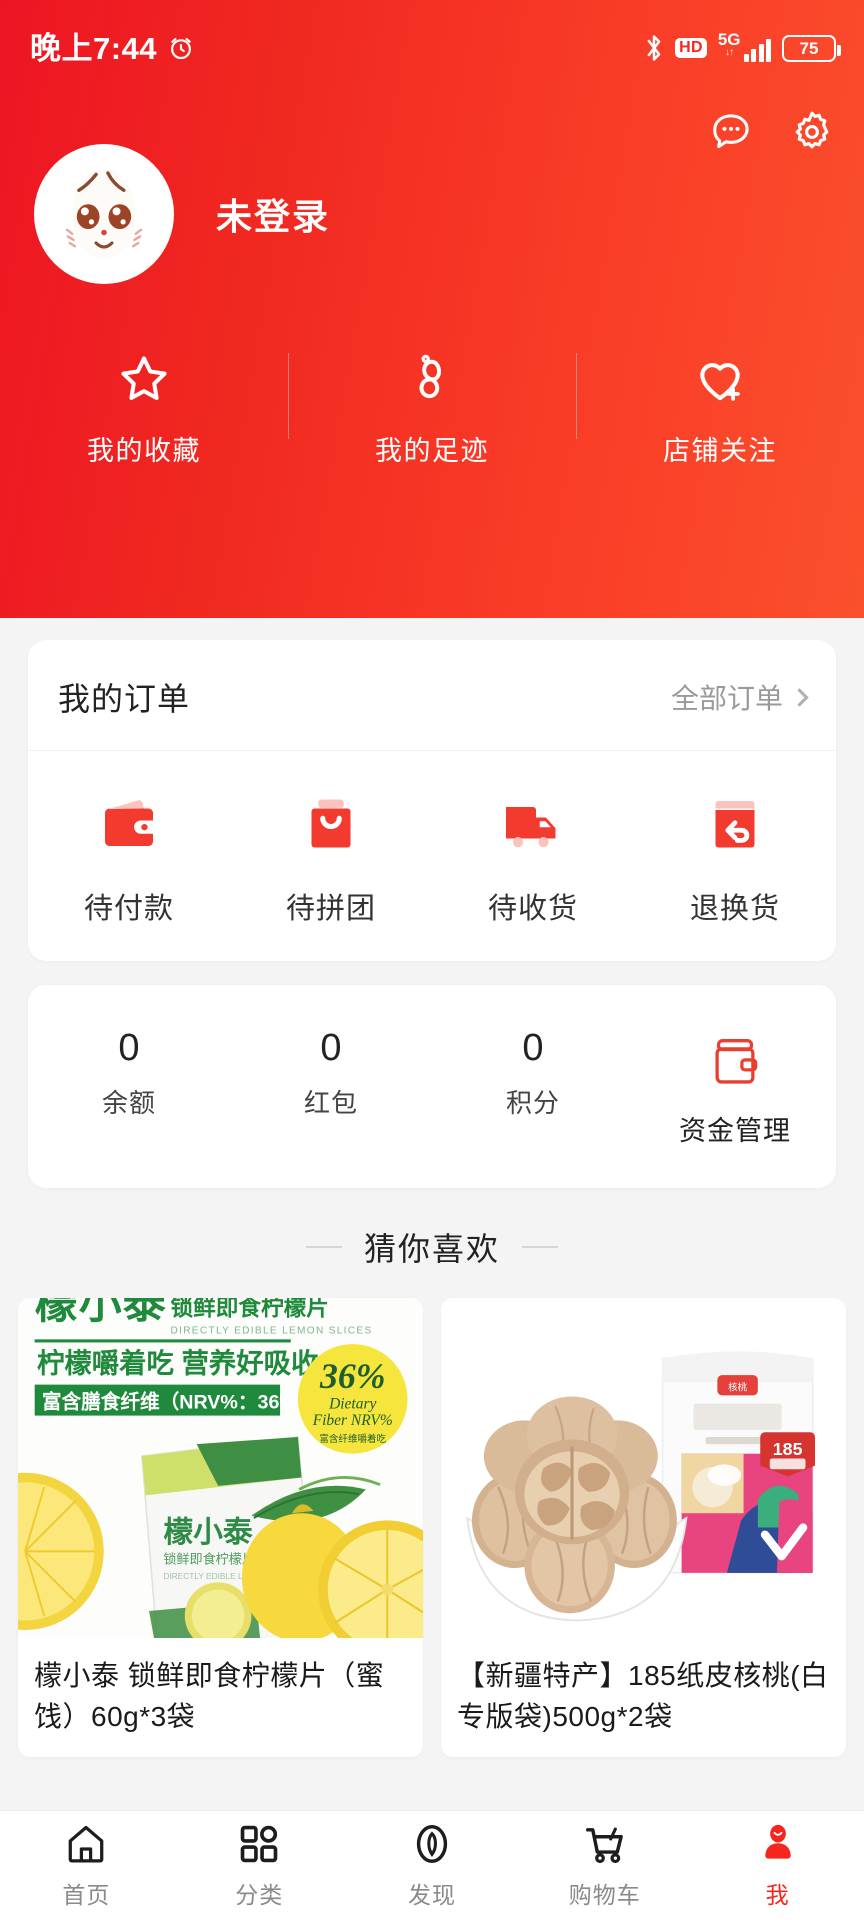 Image resolution: width=864 pixels, height=1920 pixels. What do you see at coordinates (731, 132) in the screenshot?
I see `message-bubble-icon` at bounding box center [731, 132].